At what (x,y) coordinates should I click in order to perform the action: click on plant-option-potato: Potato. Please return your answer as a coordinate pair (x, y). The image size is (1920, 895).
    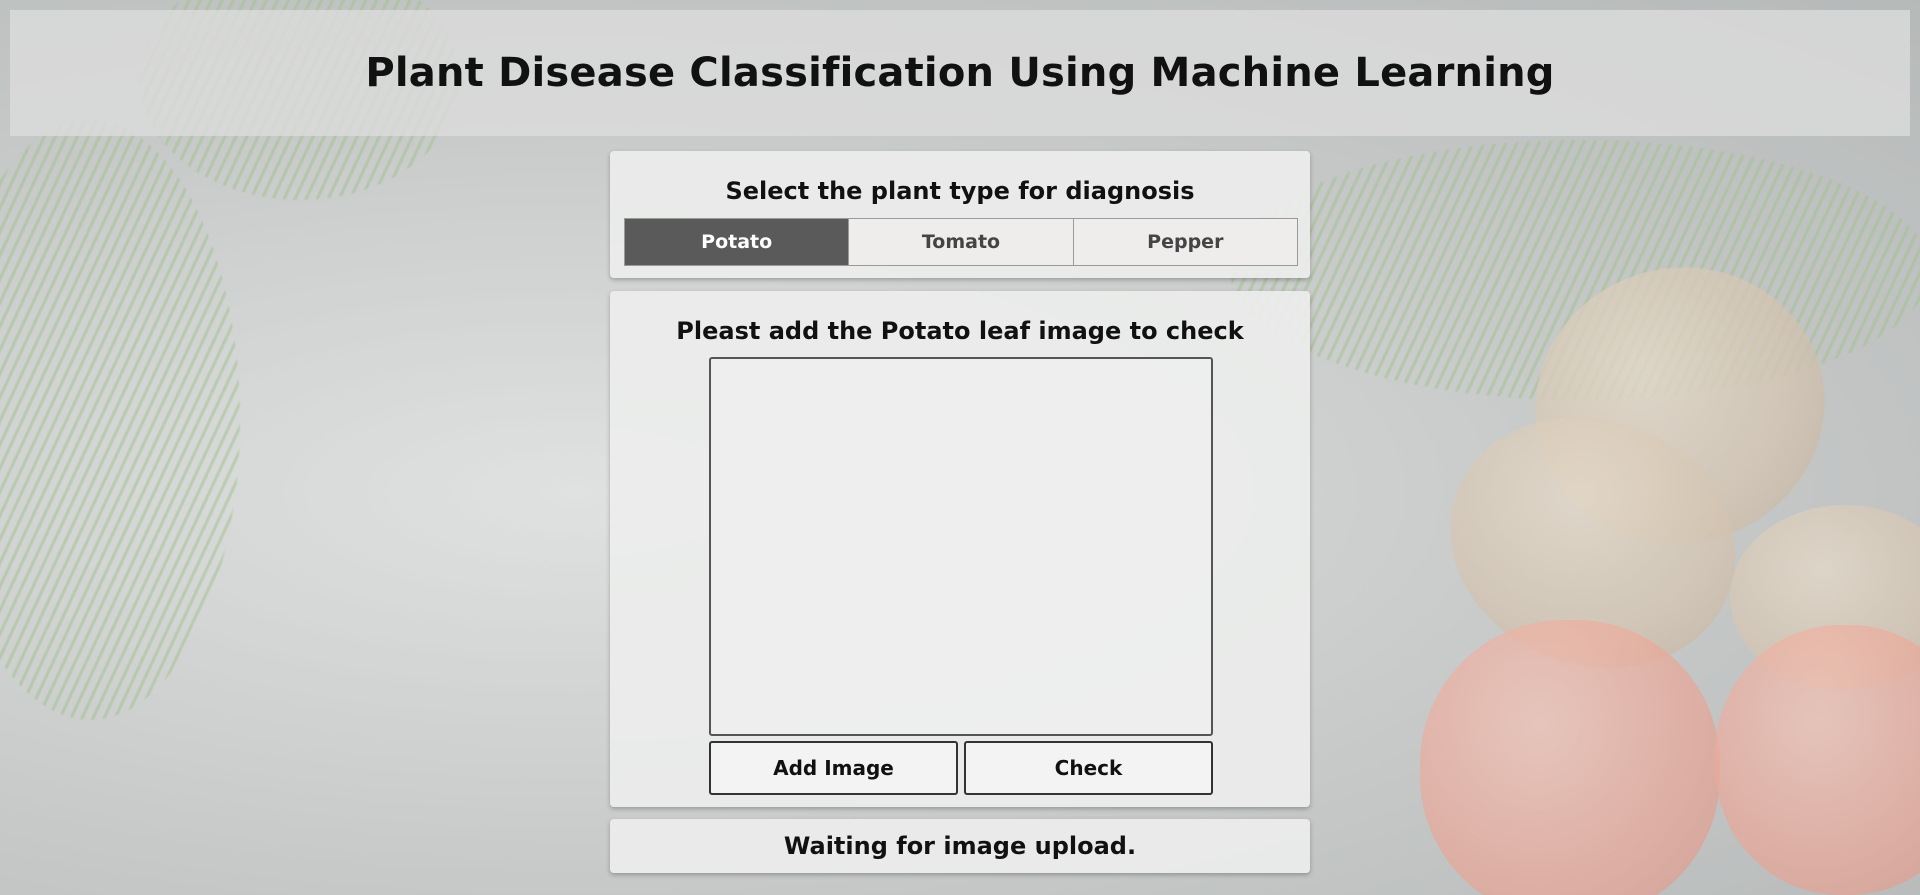
    Looking at the image, I should click on (737, 242).